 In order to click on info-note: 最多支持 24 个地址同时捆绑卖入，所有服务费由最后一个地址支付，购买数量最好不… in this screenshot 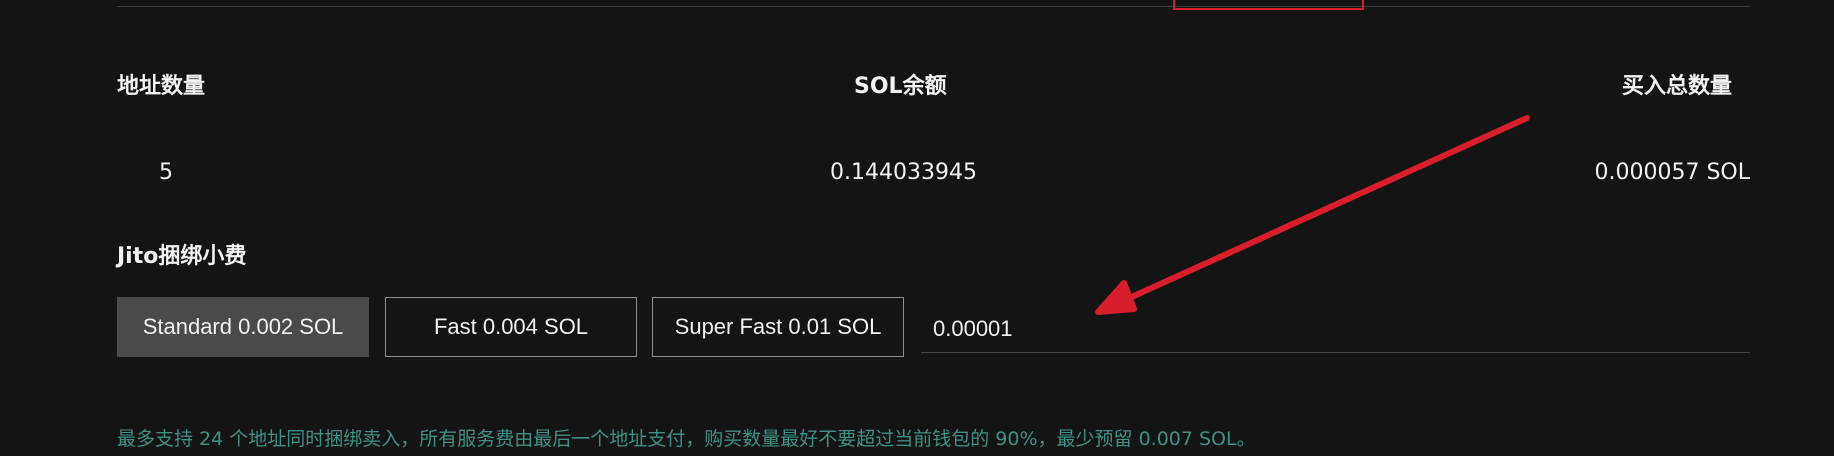, I will do `click(686, 439)`.